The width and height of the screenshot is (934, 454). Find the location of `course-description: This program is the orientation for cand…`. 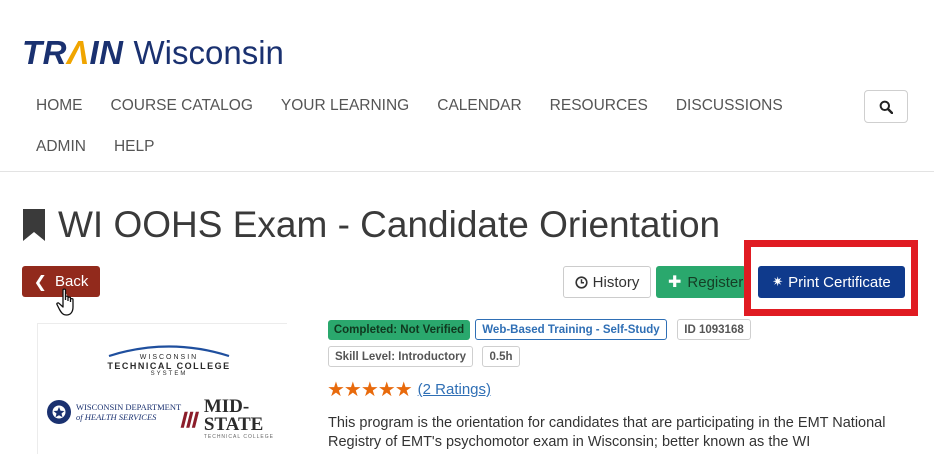

course-description: This program is the orientation for cand… is located at coordinates (607, 432).